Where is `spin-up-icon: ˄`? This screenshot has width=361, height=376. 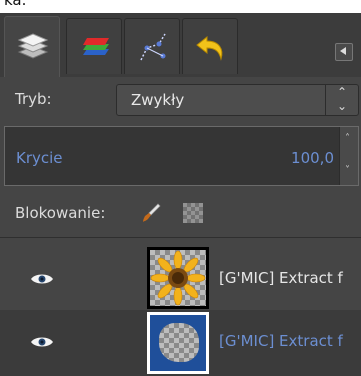
spin-up-icon: ˄ is located at coordinates (347, 138).